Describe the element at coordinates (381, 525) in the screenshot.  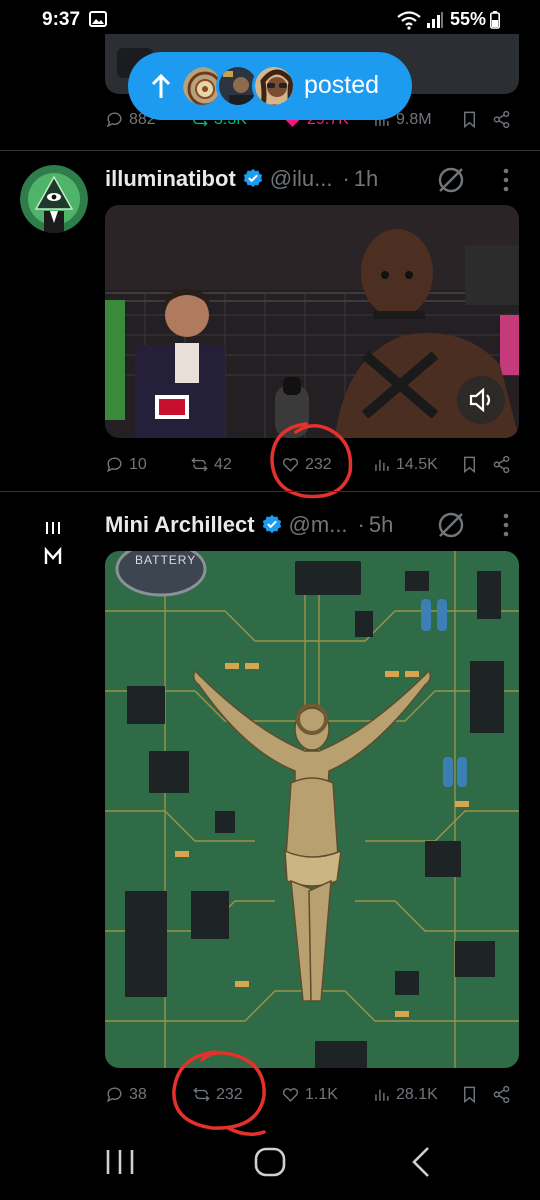
I see `timestamp: 5h` at that location.